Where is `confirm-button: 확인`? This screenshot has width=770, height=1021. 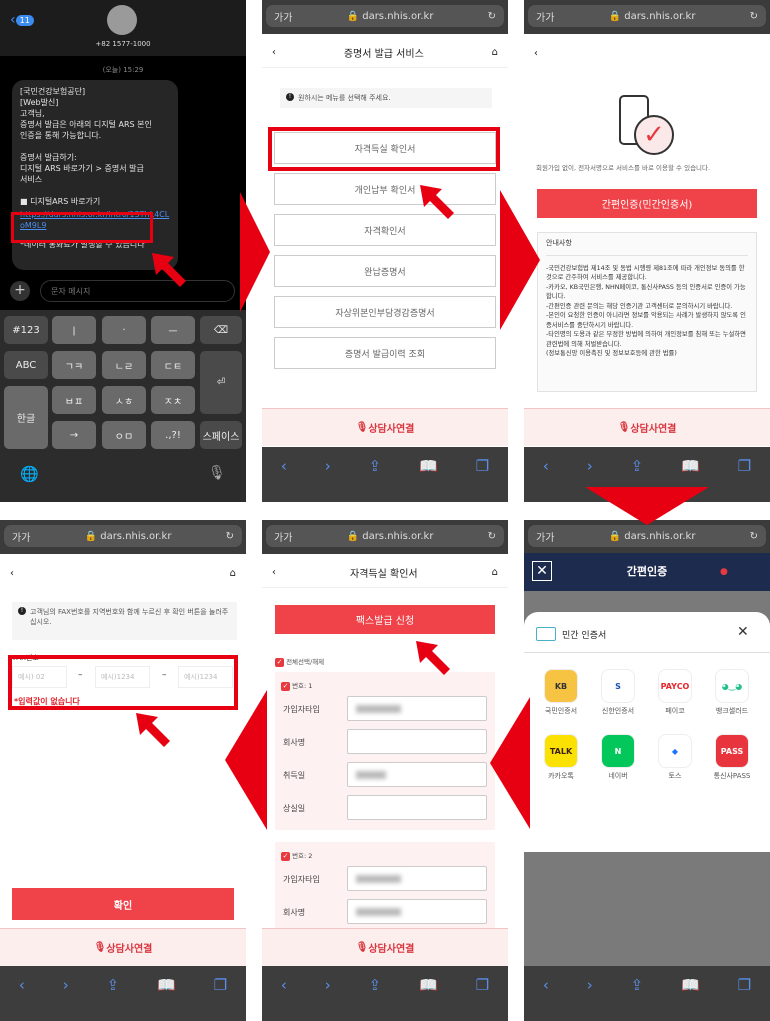 confirm-button: 확인 is located at coordinates (123, 904).